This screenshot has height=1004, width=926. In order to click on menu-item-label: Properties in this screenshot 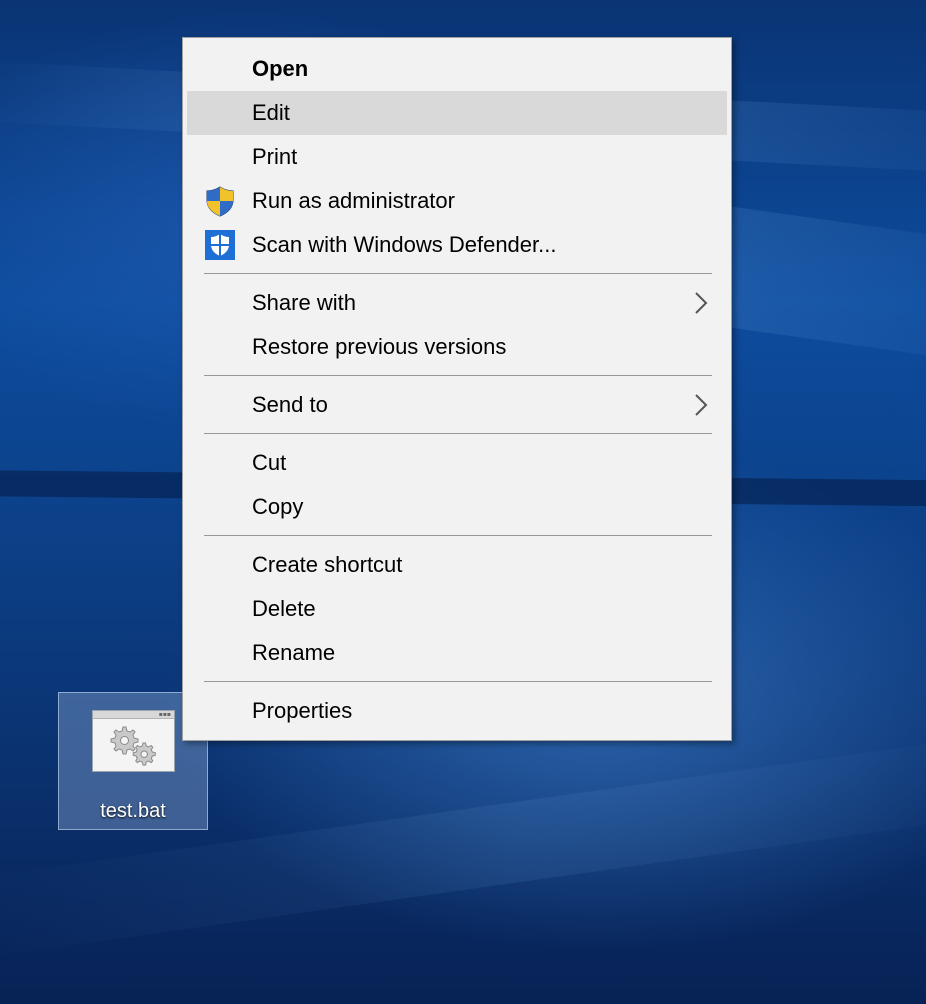, I will do `click(302, 710)`.